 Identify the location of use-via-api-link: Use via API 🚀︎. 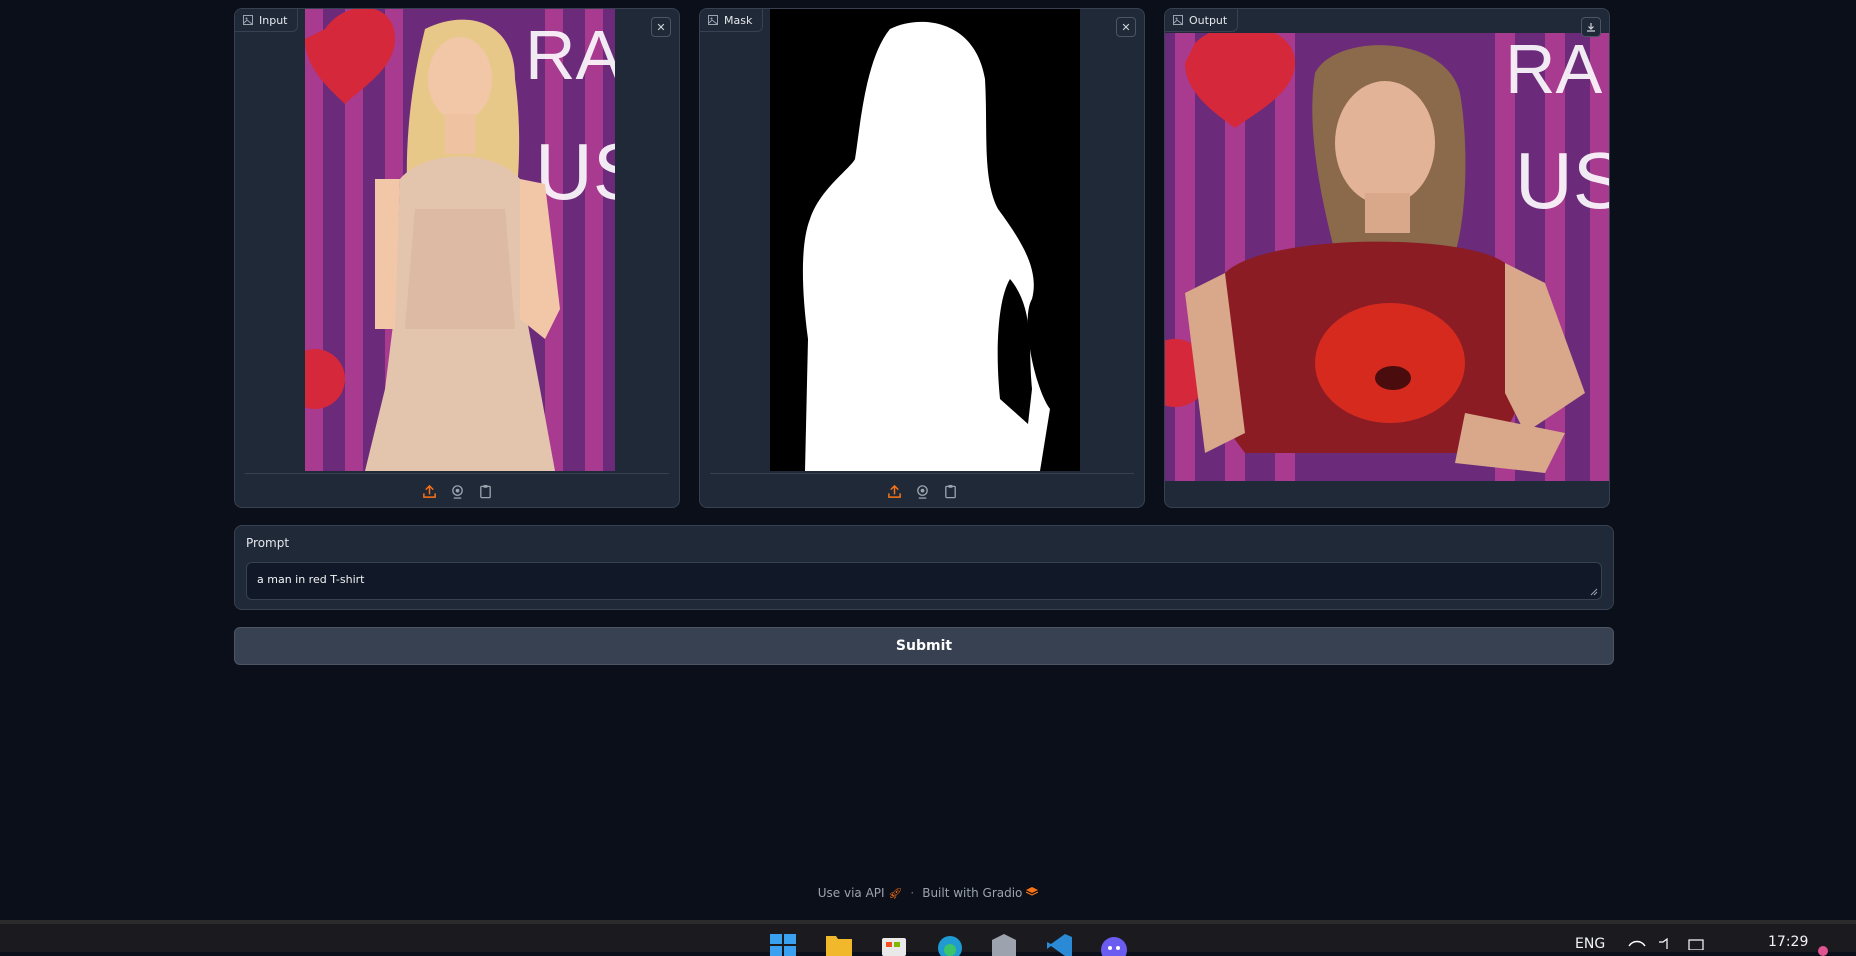
(860, 893).